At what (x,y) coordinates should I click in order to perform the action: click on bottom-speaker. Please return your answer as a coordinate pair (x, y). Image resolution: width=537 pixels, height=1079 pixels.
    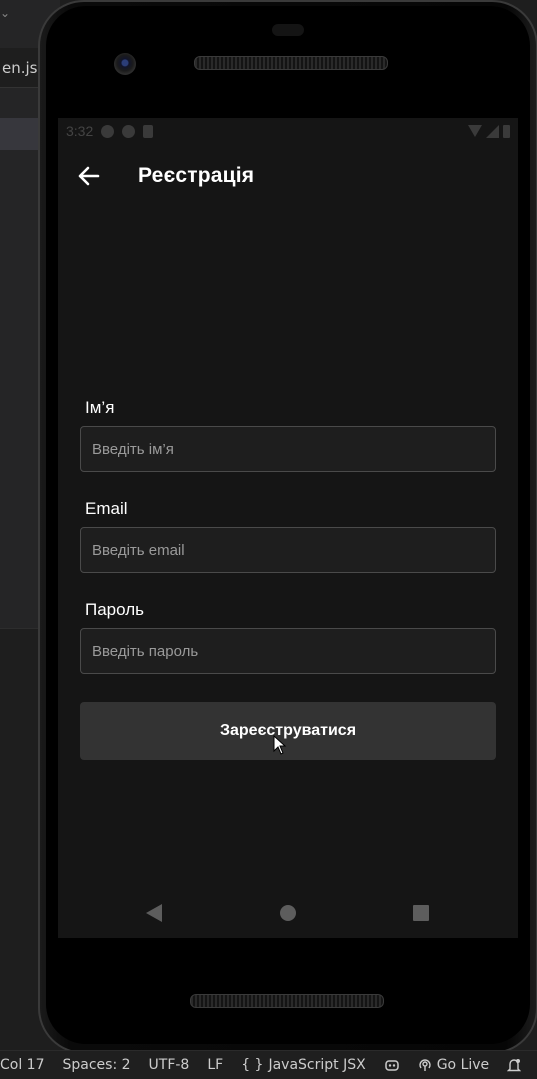
    Looking at the image, I should click on (287, 1001).